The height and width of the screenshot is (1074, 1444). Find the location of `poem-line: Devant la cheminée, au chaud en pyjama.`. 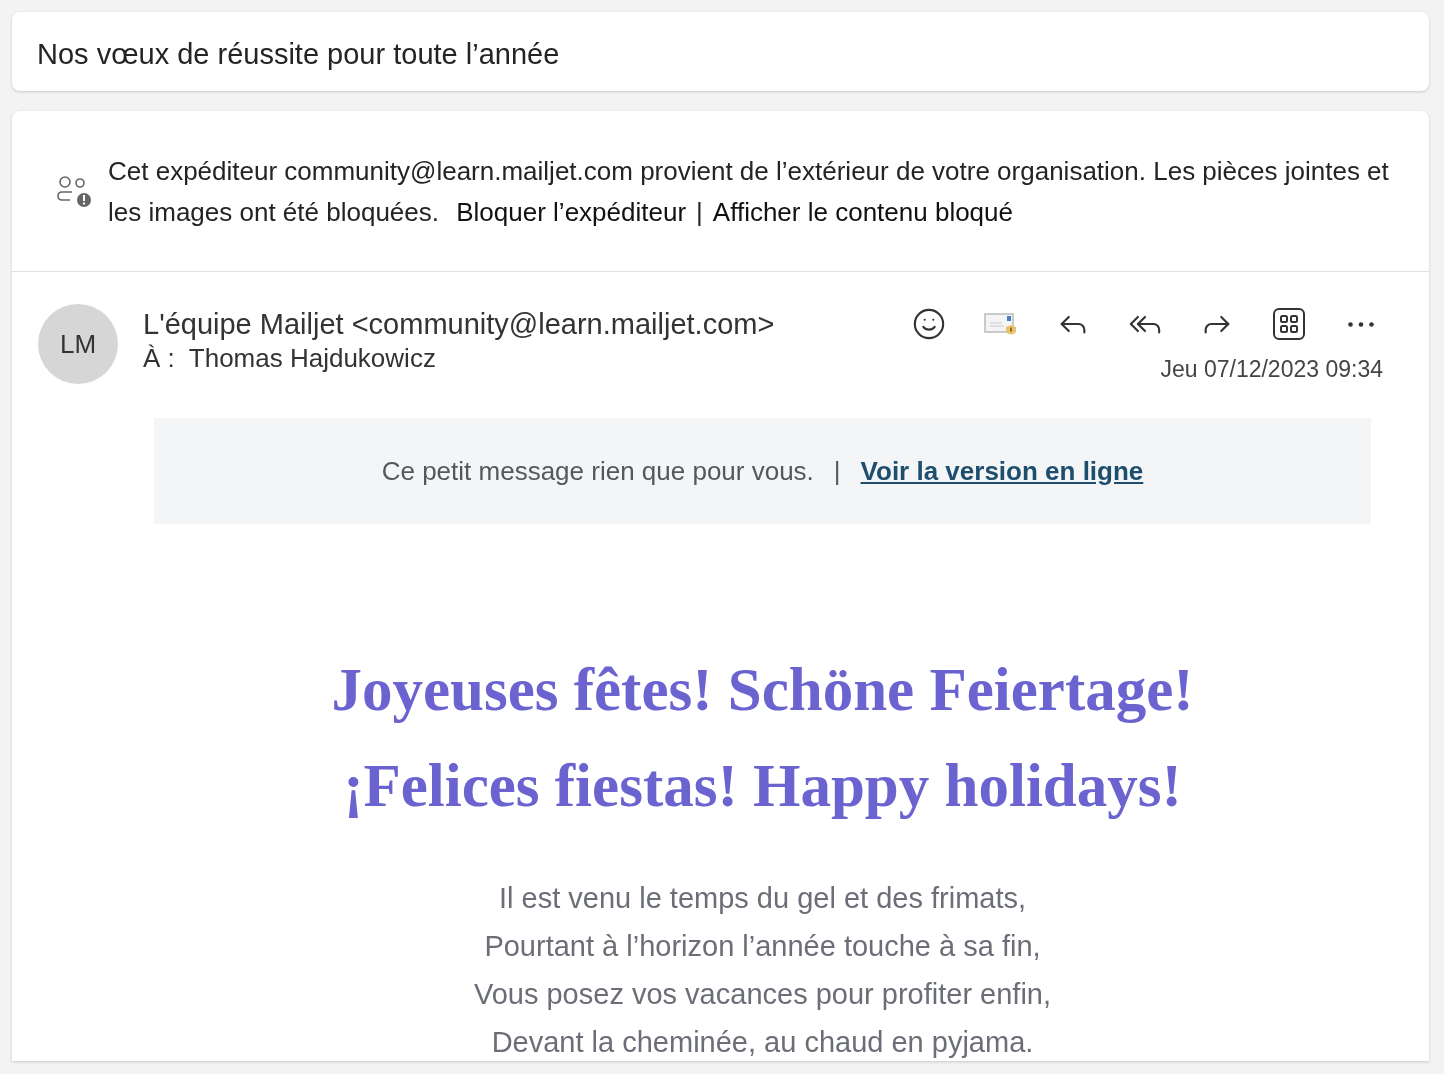

poem-line: Devant la cheminée, au chaud en pyjama. is located at coordinates (762, 1042).